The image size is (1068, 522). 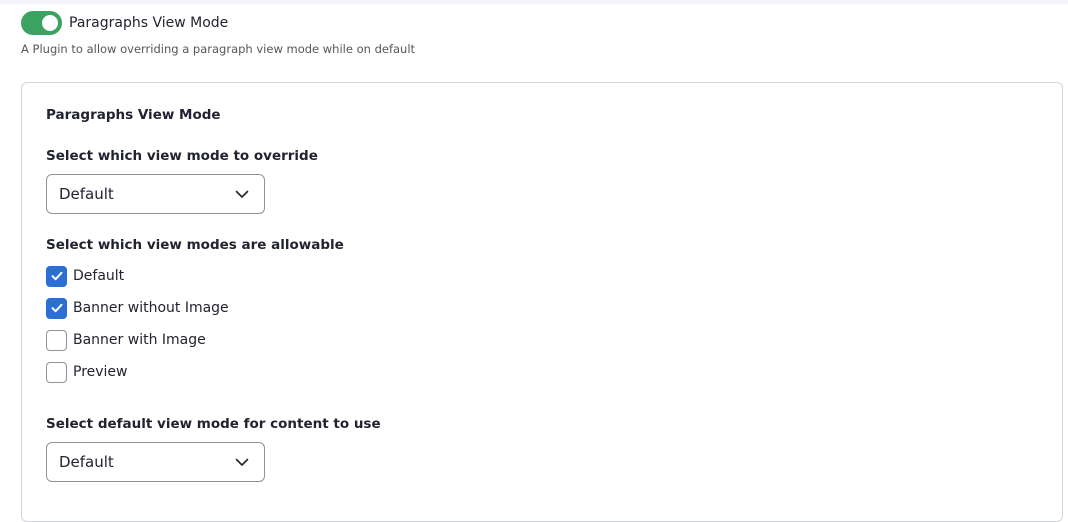 I want to click on plugin-title: Paragraphs View Mode, so click(x=149, y=23).